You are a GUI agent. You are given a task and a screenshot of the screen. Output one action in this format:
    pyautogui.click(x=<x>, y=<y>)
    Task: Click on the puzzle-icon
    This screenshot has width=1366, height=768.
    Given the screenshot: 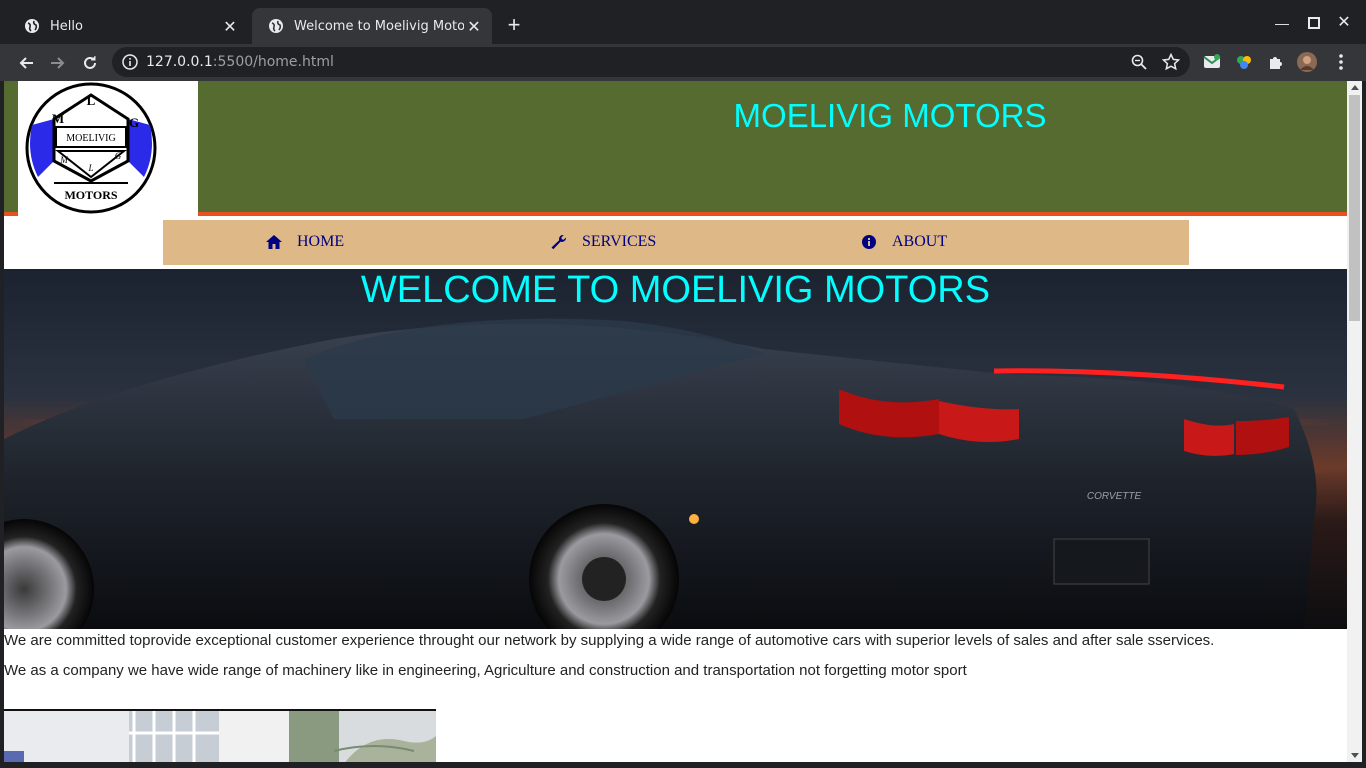 What is the action you would take?
    pyautogui.click(x=1276, y=62)
    